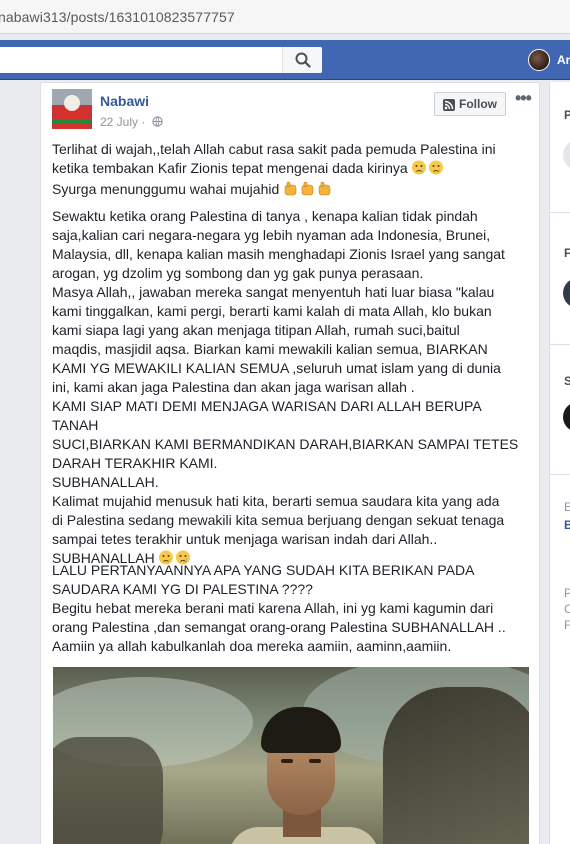 The width and height of the screenshot is (570, 844). I want to click on crying-face-emoji, so click(427, 170).